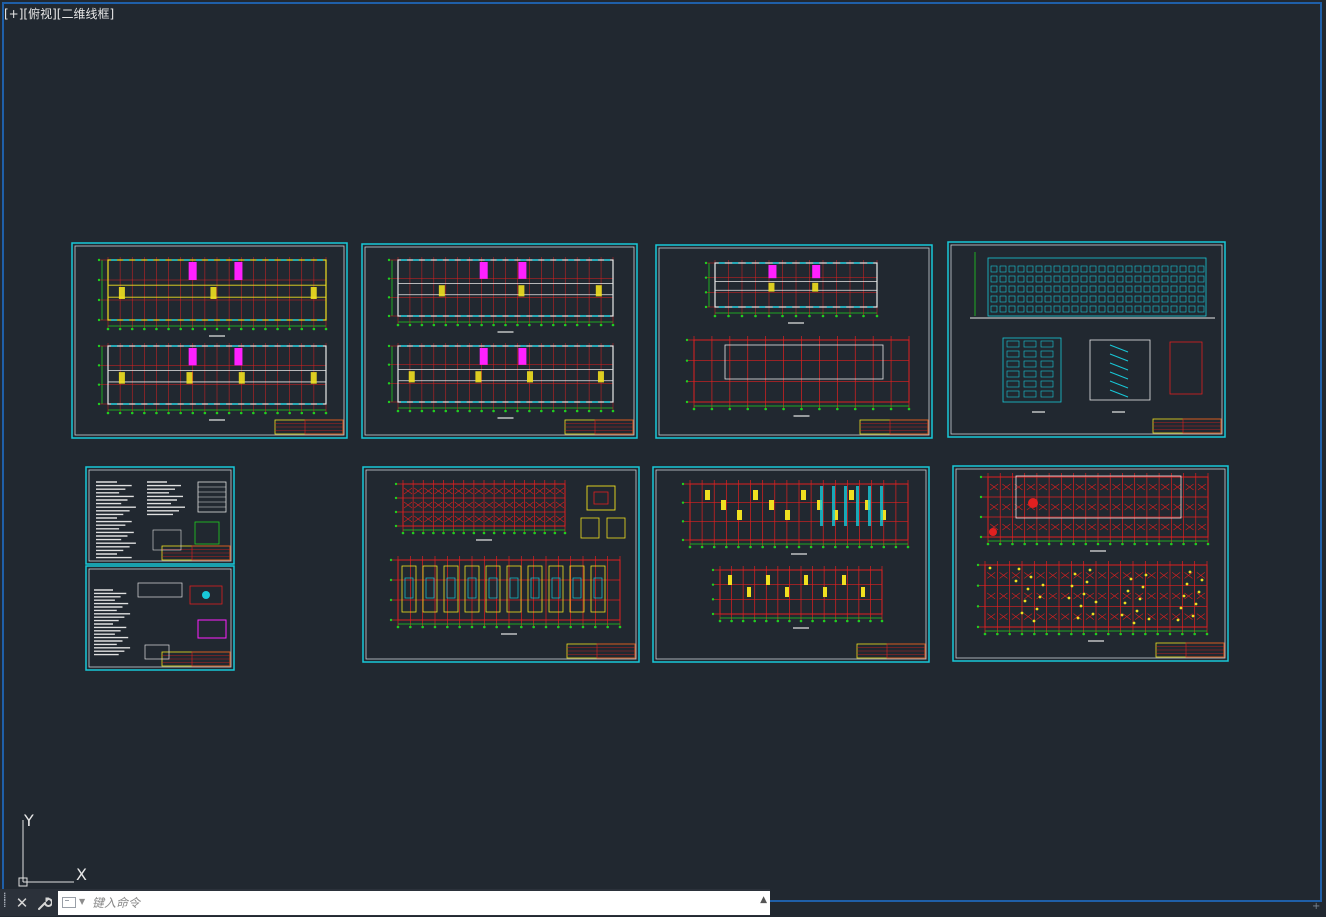 This screenshot has height=917, width=1326. What do you see at coordinates (82, 901) in the screenshot?
I see `chevron-down-icon: ▼` at bounding box center [82, 901].